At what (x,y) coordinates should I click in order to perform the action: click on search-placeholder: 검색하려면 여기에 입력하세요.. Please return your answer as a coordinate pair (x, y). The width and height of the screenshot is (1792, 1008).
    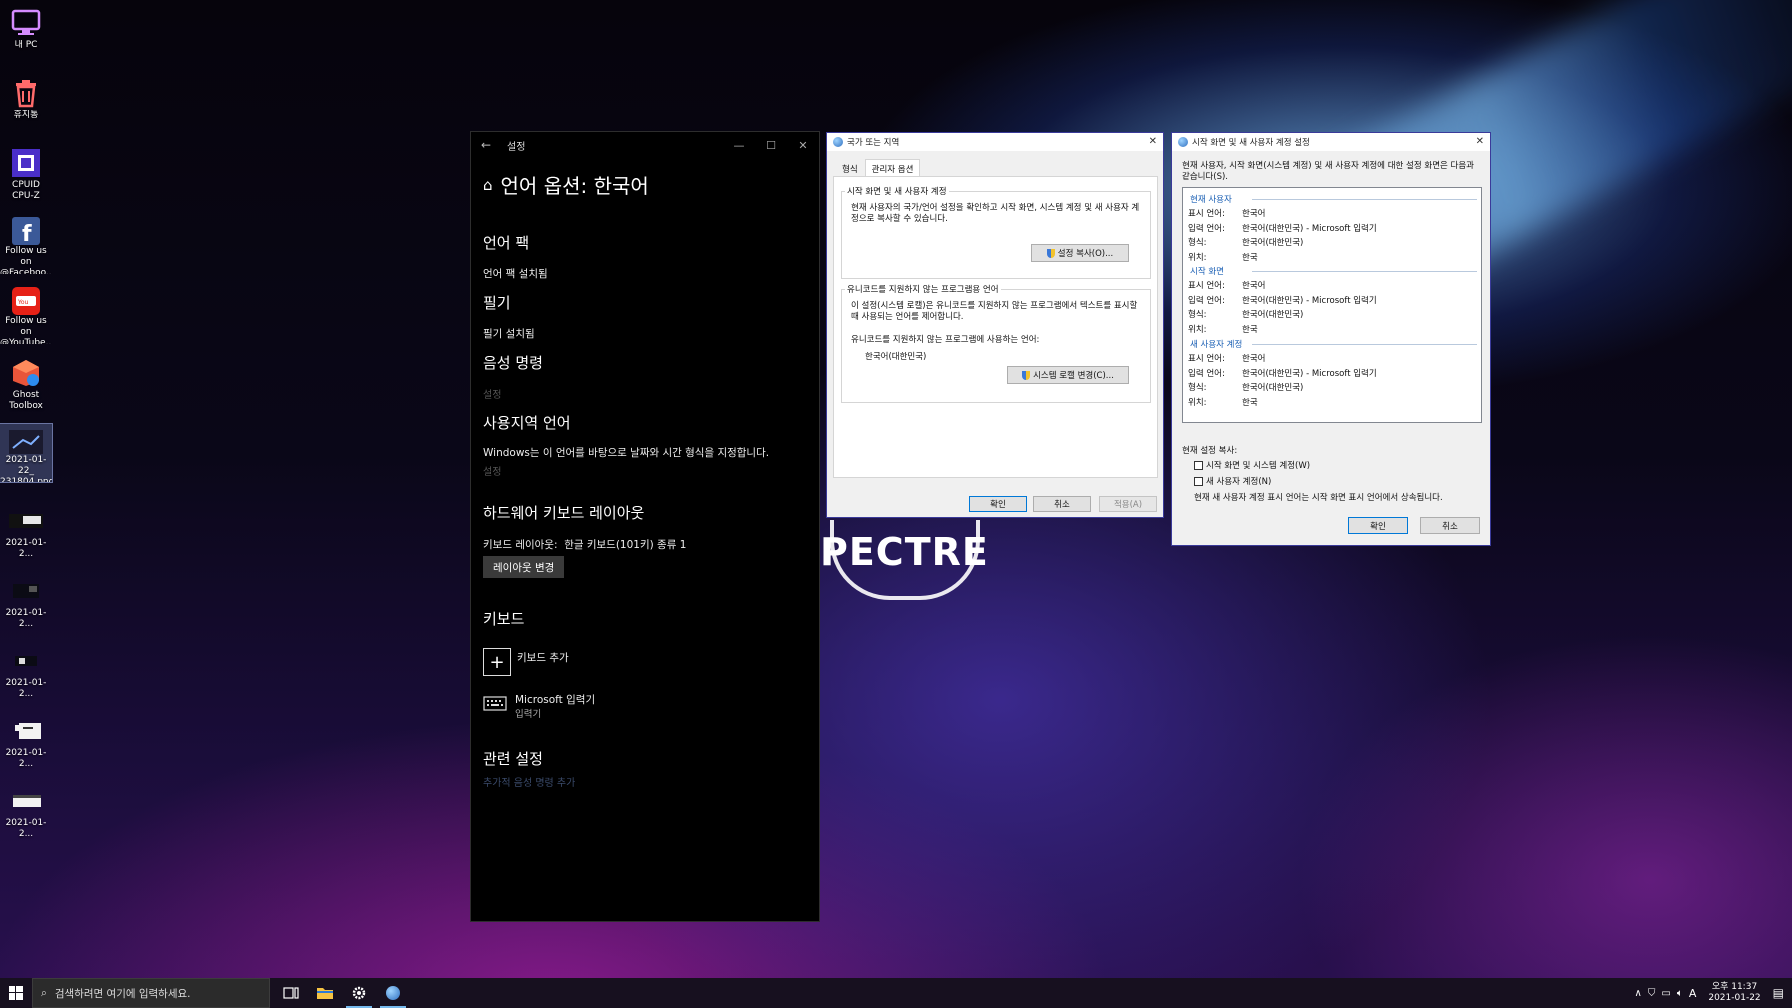
    Looking at the image, I should click on (122, 993).